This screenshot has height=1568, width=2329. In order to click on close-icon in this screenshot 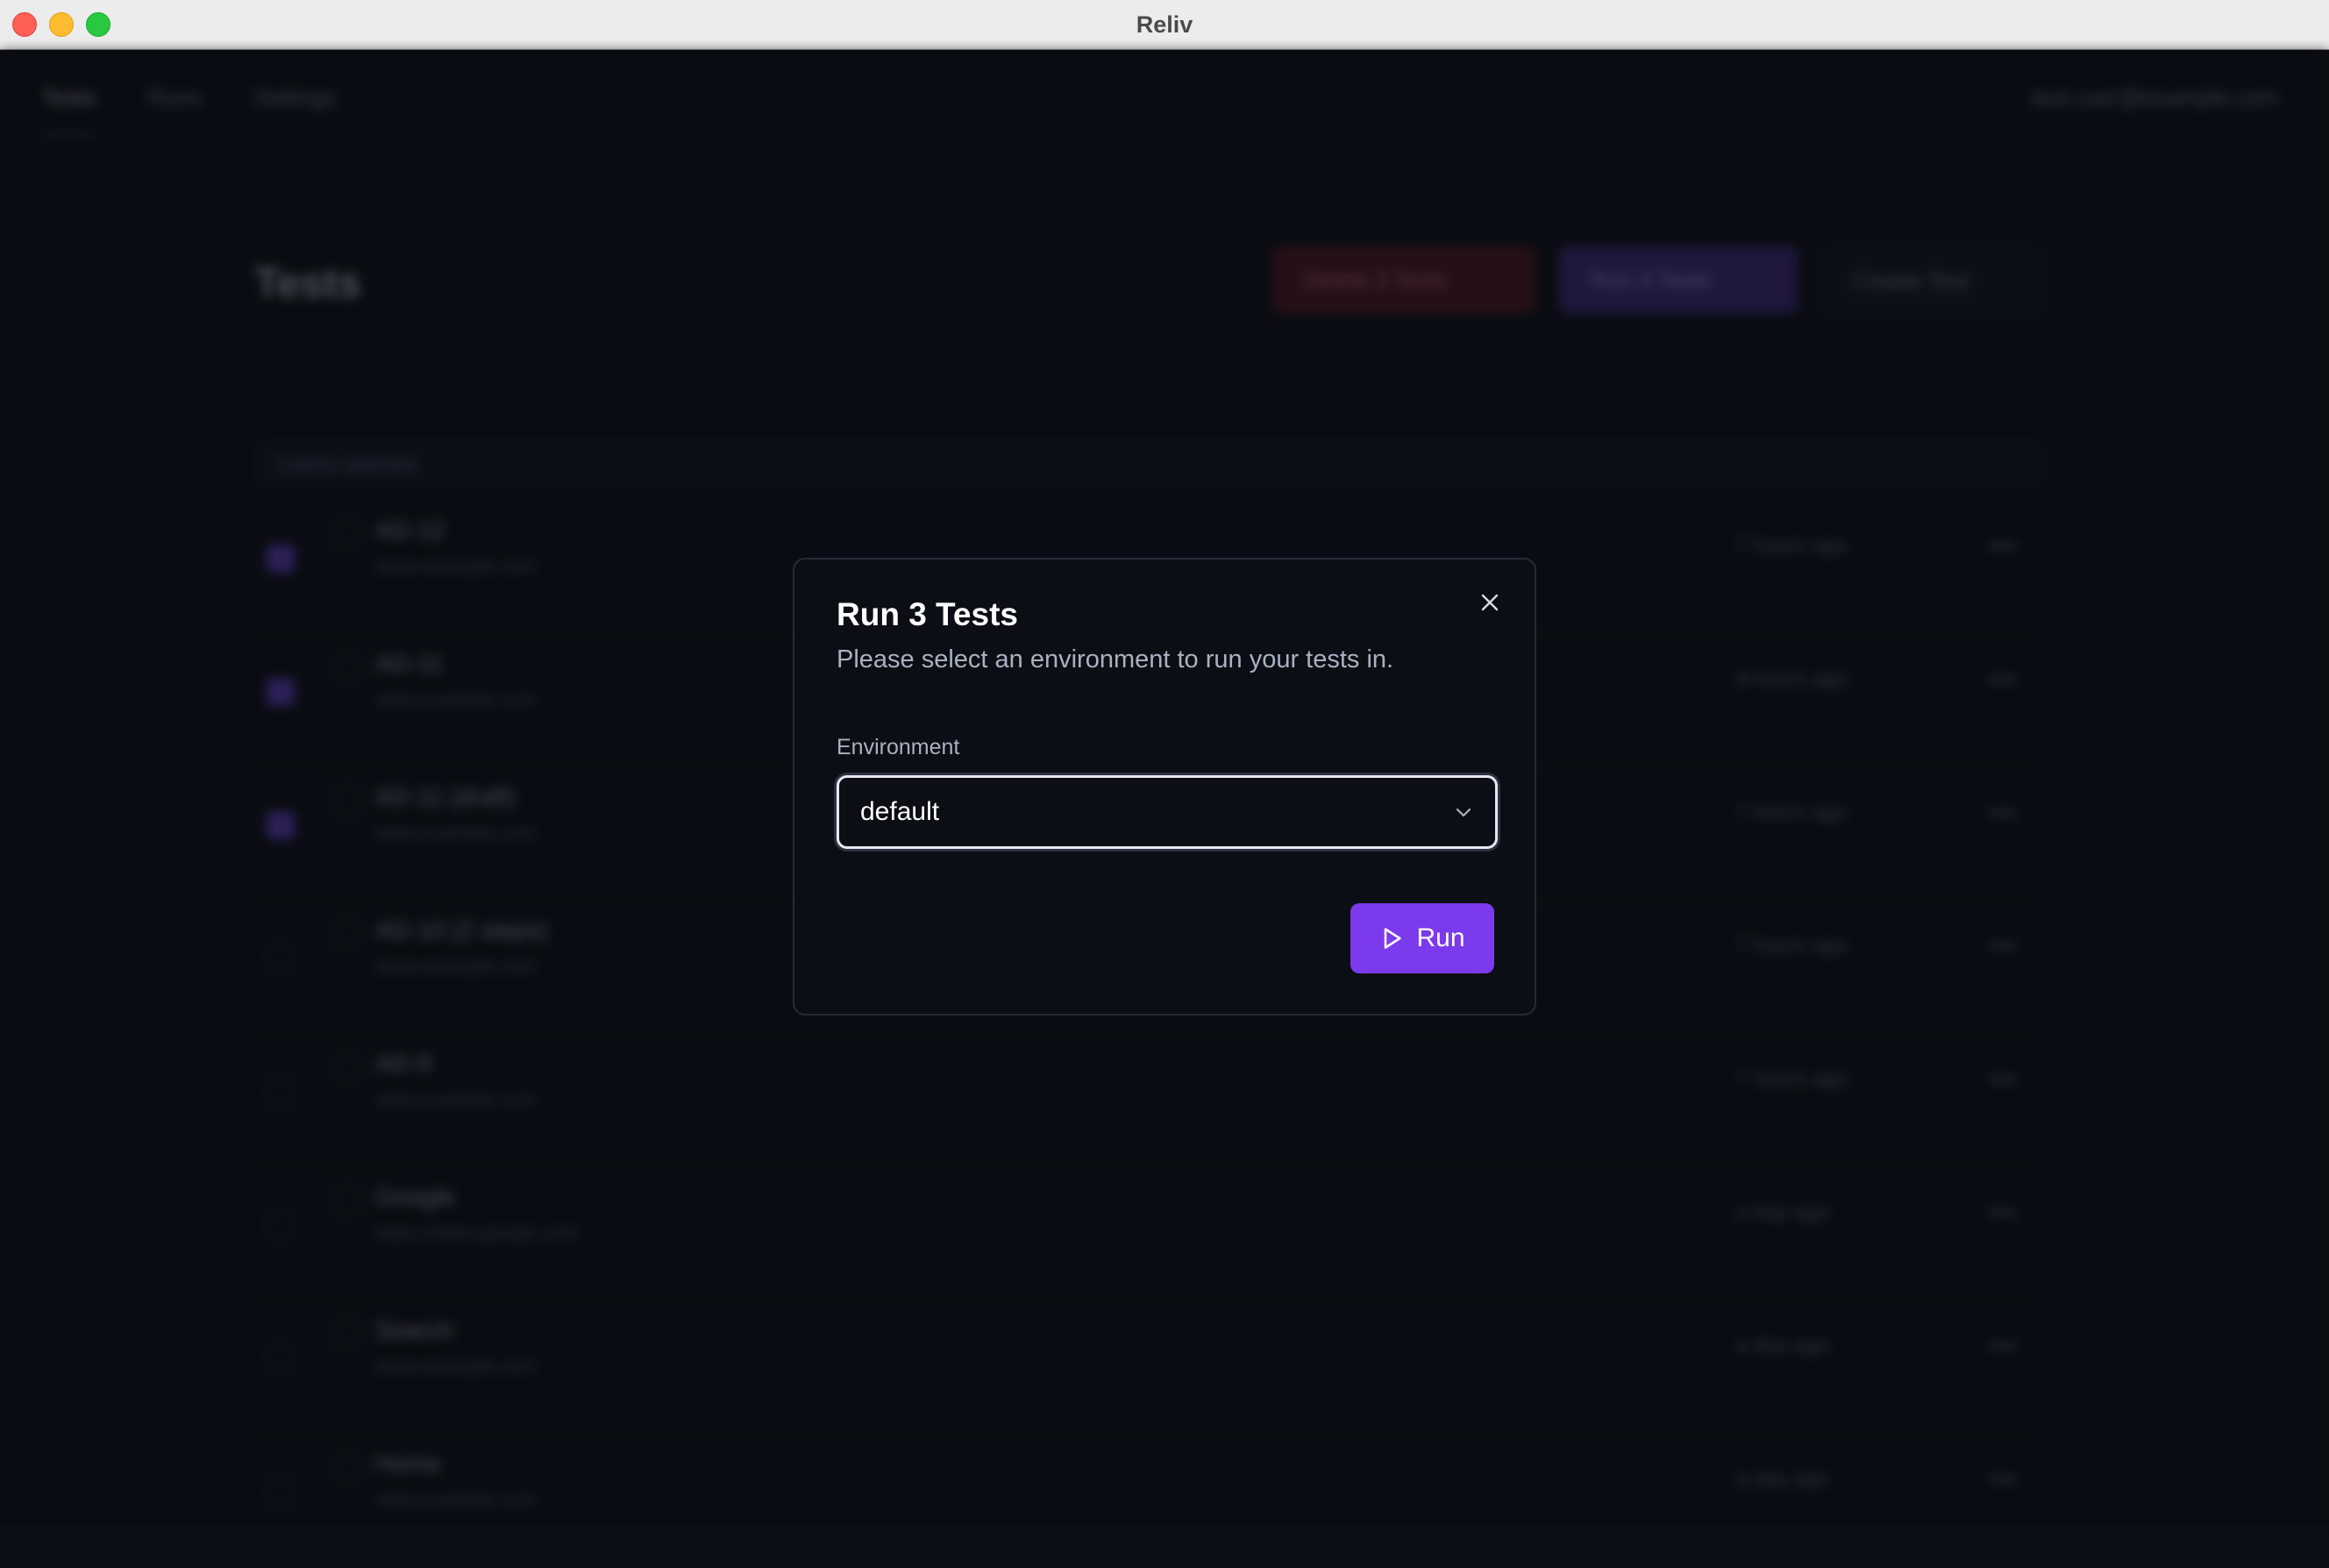, I will do `click(1490, 602)`.